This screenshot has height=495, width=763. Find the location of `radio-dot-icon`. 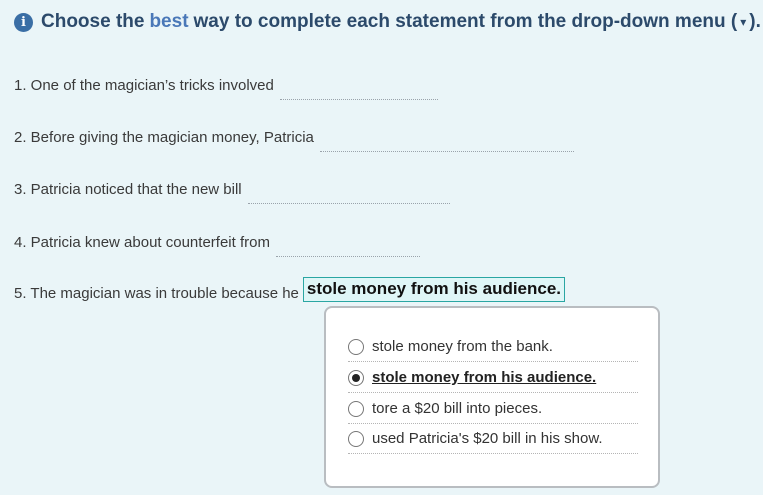

radio-dot-icon is located at coordinates (356, 377).